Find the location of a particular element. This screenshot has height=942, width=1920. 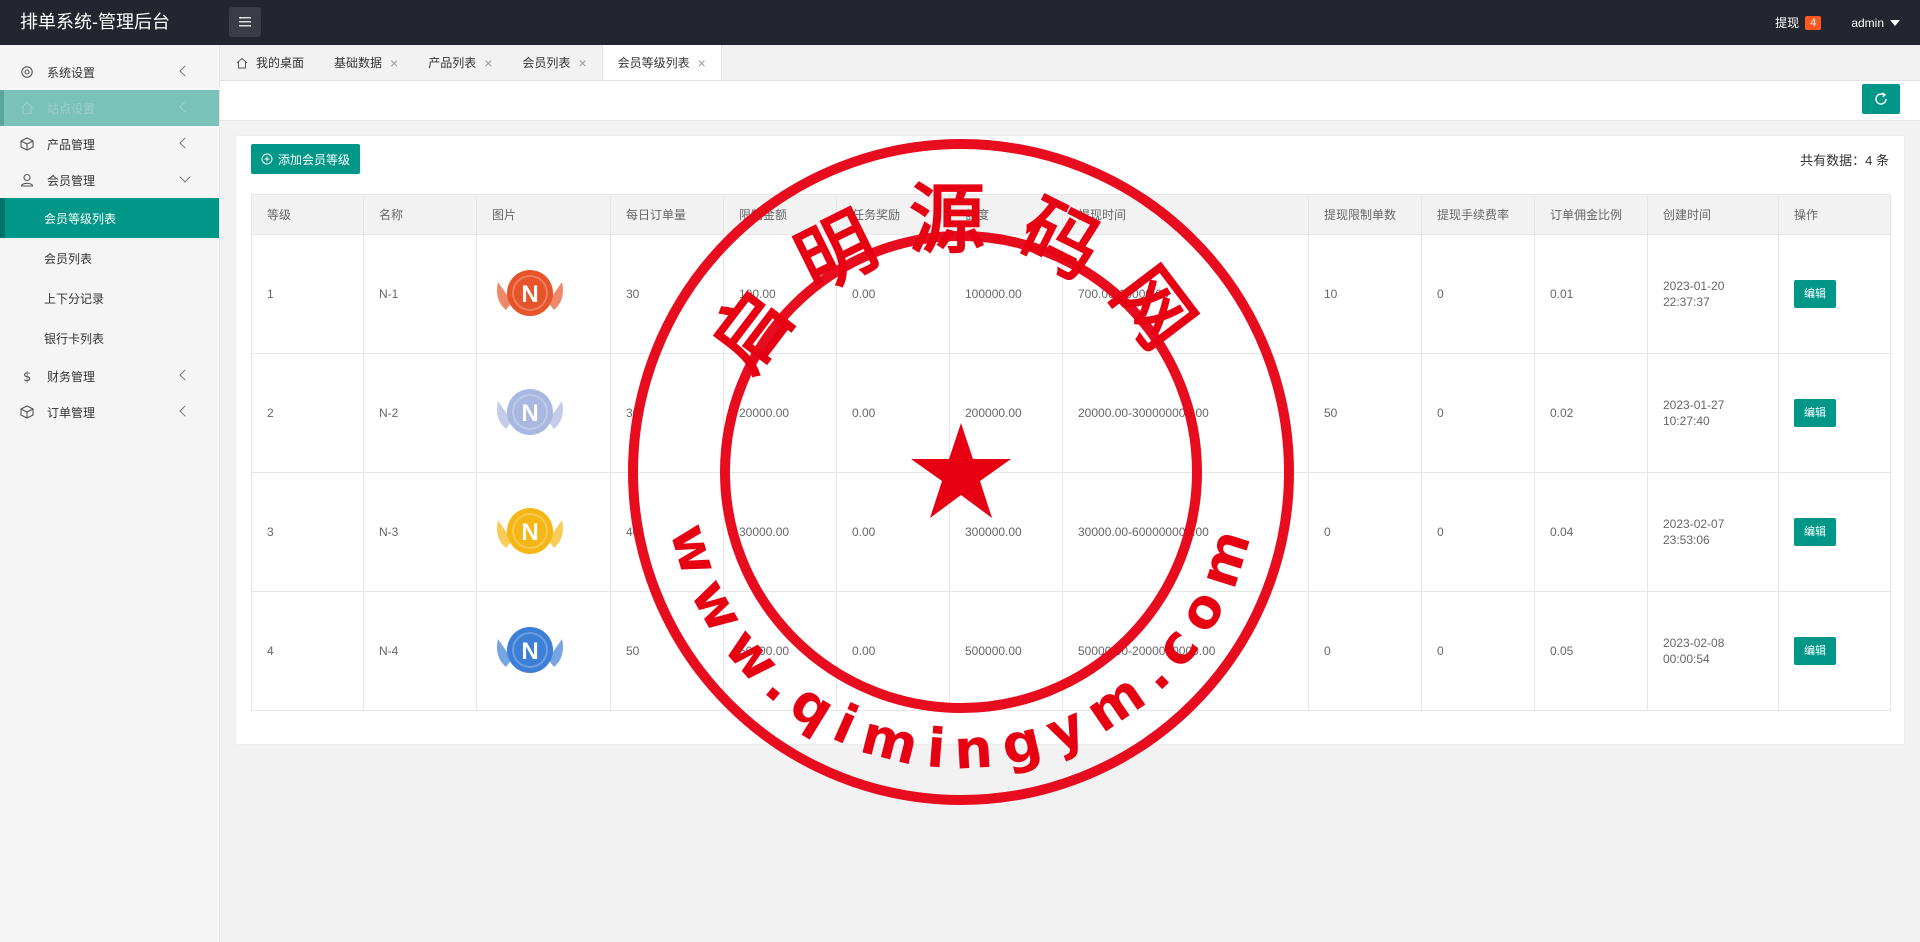

cell-withdraw-range: 700.00-10000.00 is located at coordinates (1185, 294).